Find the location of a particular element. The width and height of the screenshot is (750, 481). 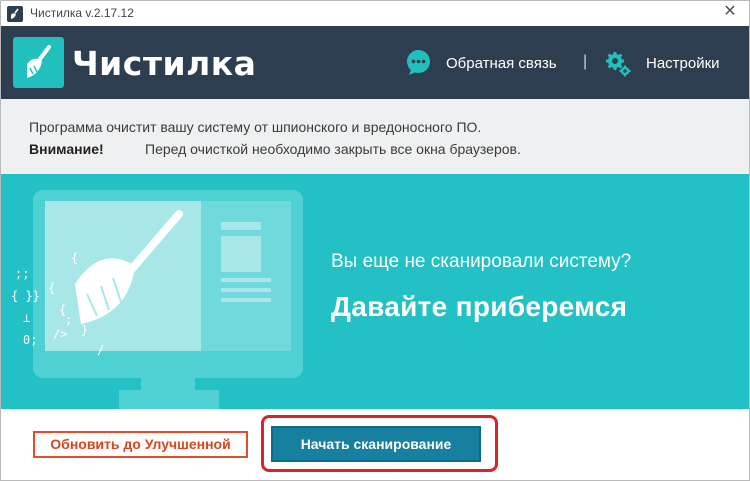

broom-app-icon is located at coordinates (15, 14).